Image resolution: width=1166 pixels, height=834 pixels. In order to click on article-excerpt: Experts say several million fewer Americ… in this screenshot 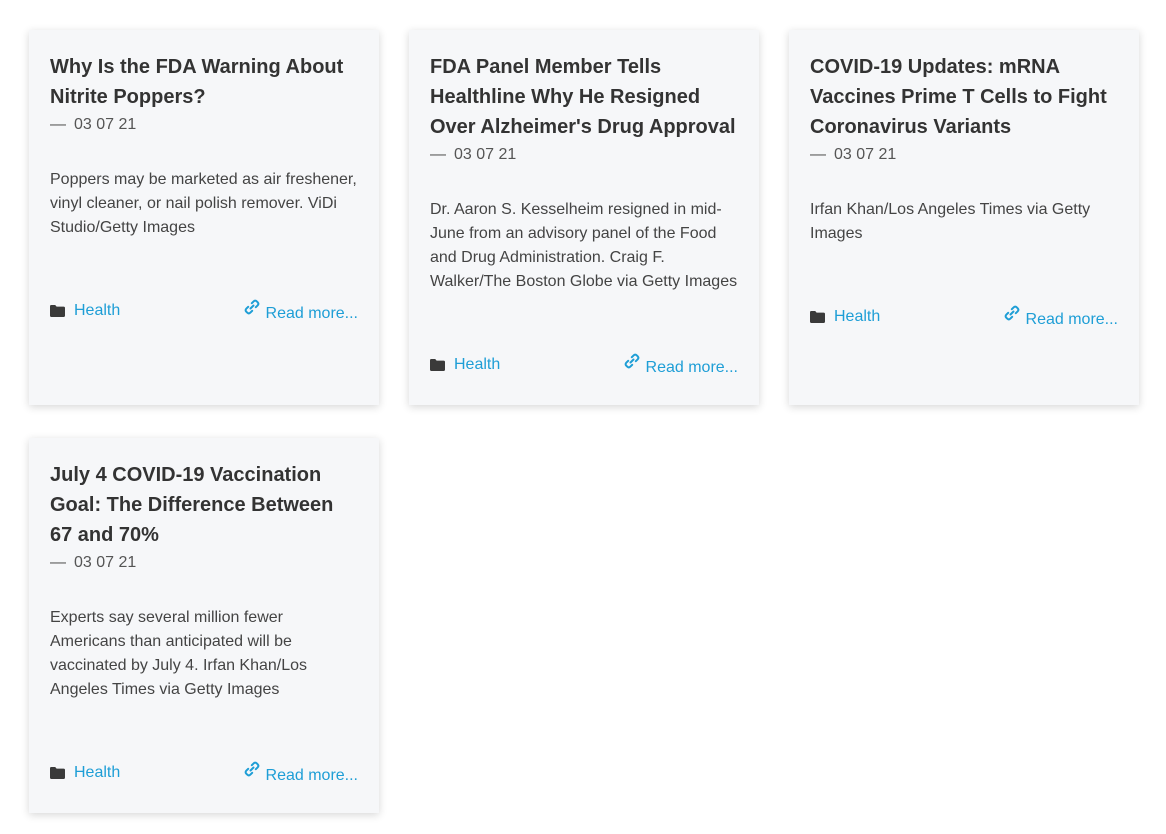, I will do `click(179, 653)`.